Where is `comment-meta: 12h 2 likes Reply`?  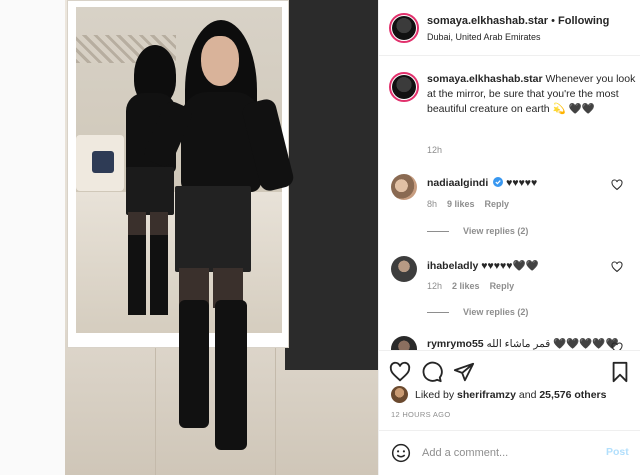 comment-meta: 12h 2 likes Reply is located at coordinates (475, 286).